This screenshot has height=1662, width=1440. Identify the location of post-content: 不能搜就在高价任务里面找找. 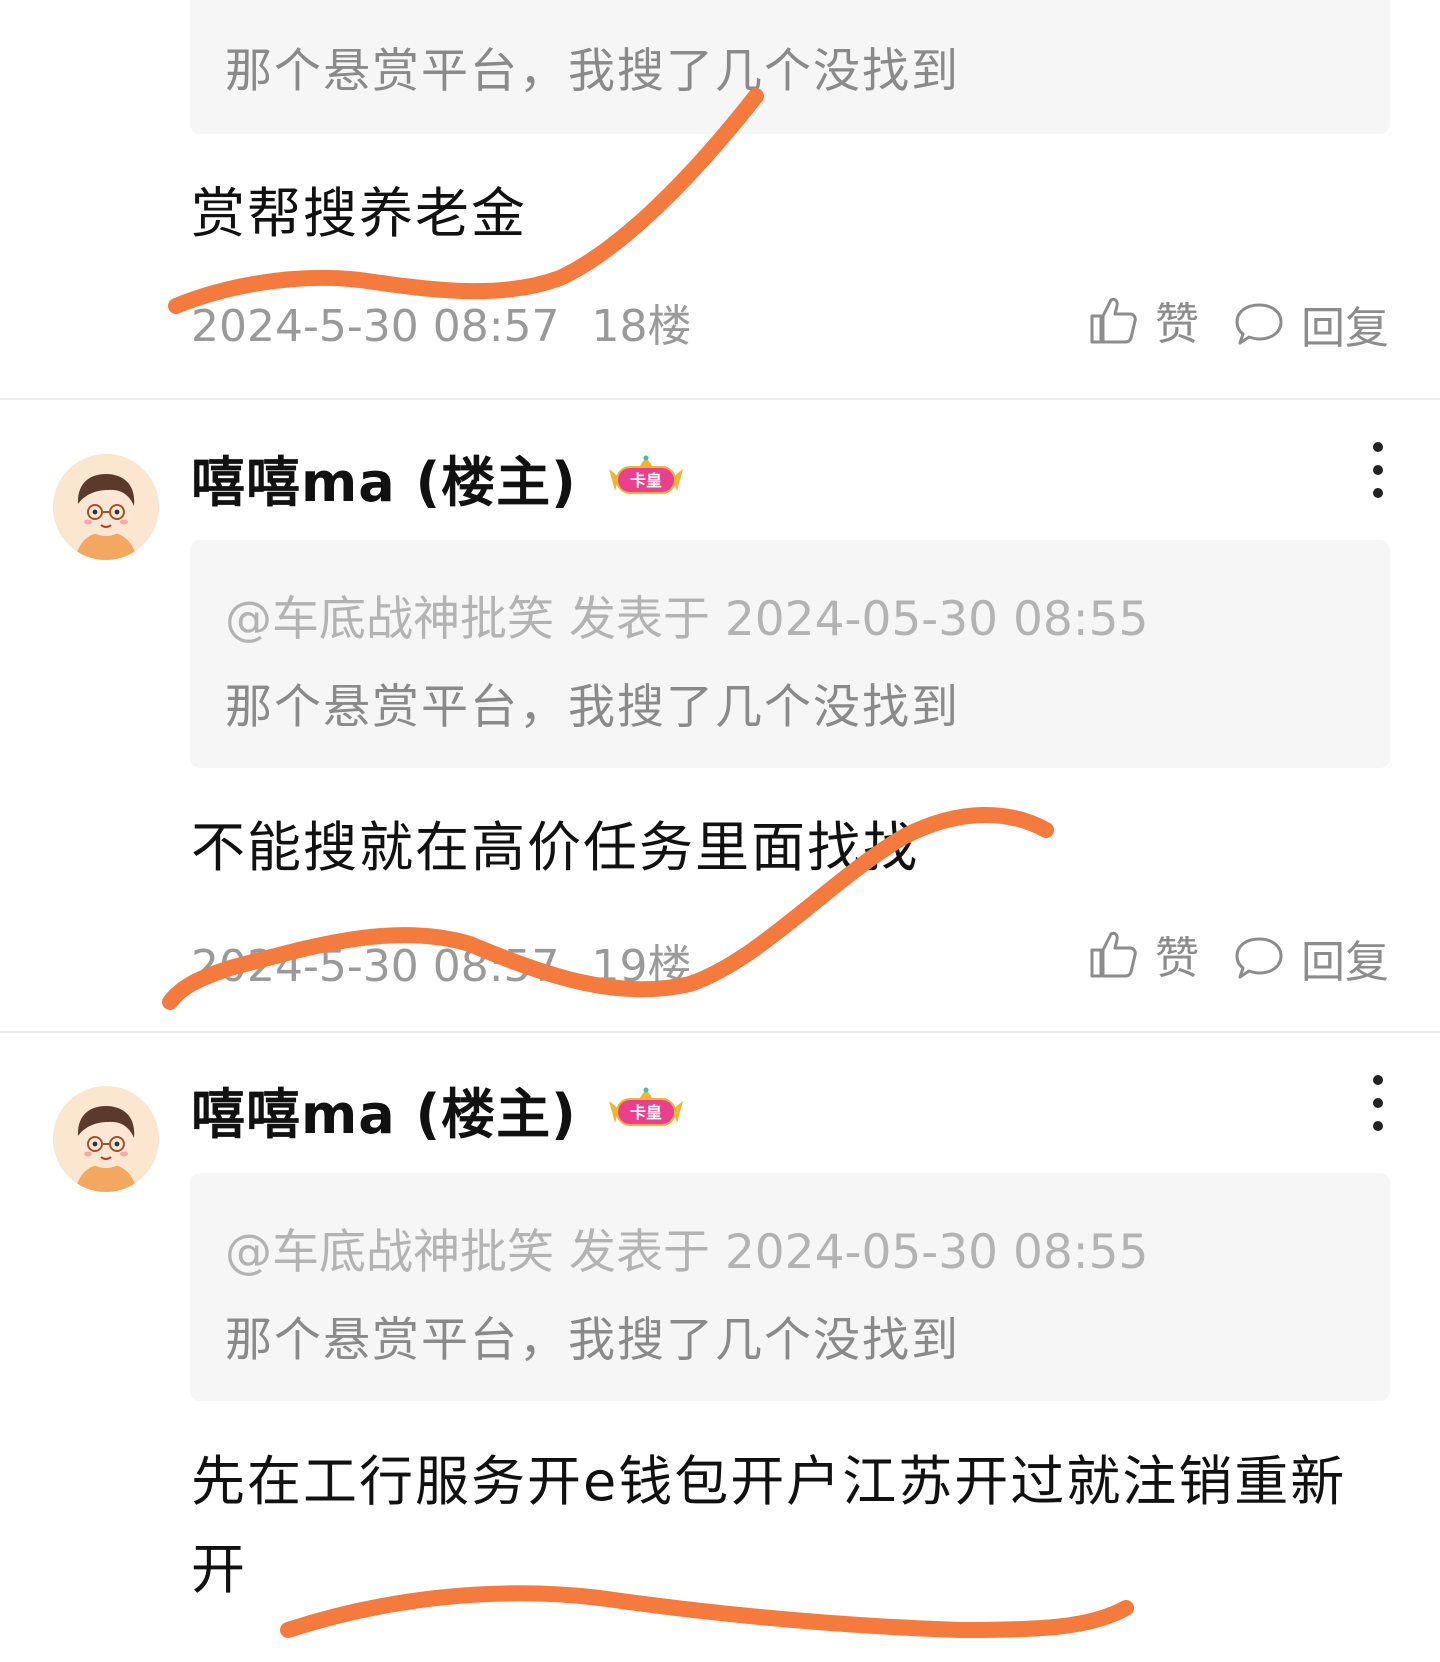
(555, 847).